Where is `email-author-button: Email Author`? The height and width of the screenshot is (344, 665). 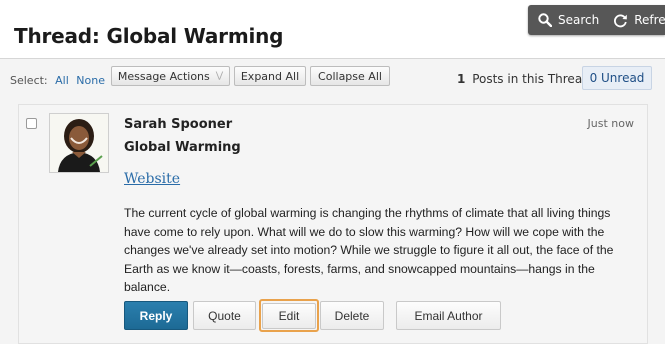 email-author-button: Email Author is located at coordinates (448, 315).